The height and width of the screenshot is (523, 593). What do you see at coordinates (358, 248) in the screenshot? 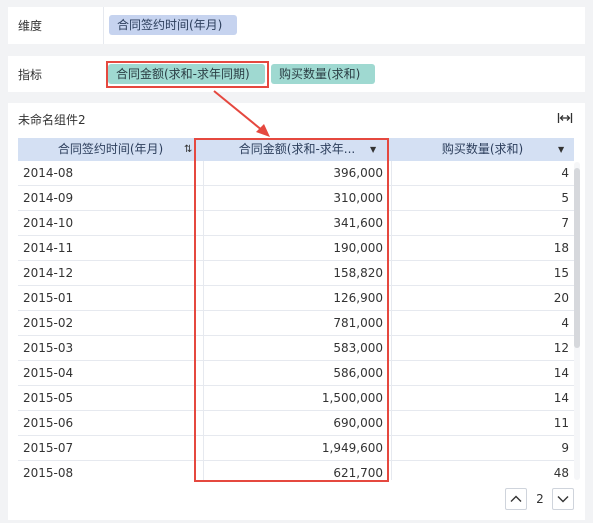
I see `cell-contract-amount: 190,000` at bounding box center [358, 248].